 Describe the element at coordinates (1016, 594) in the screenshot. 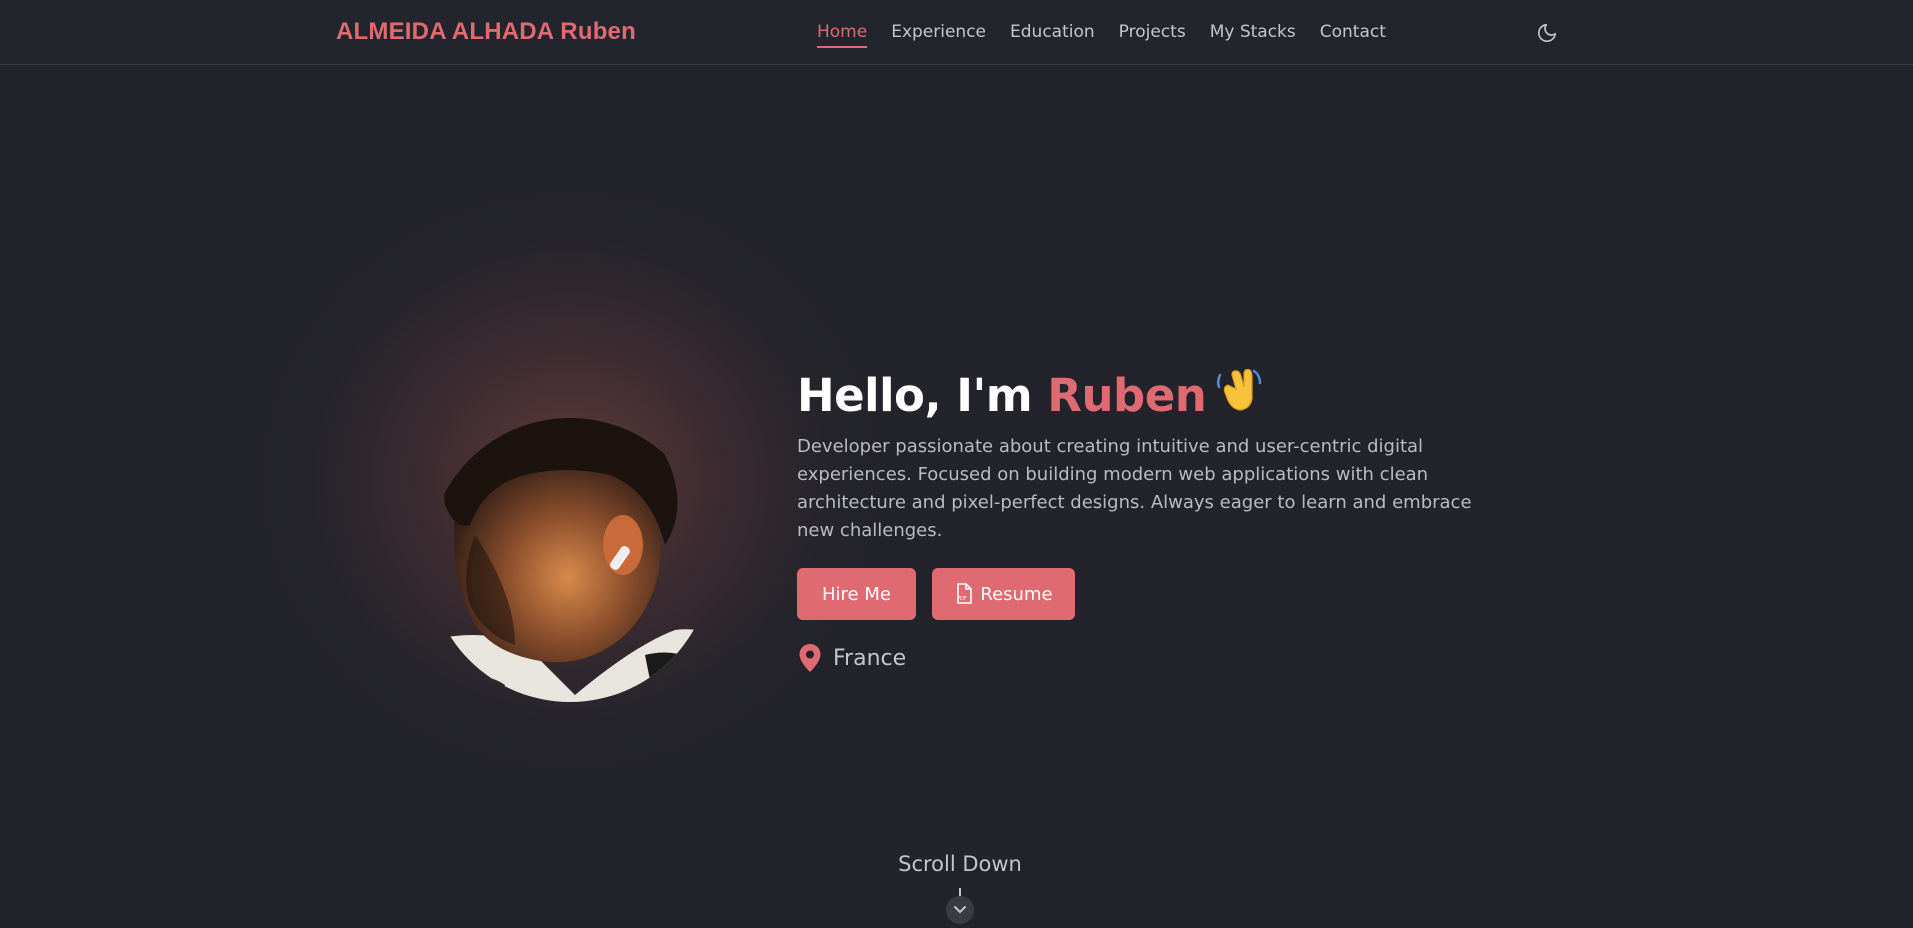

I see `resume-label: Resume` at that location.